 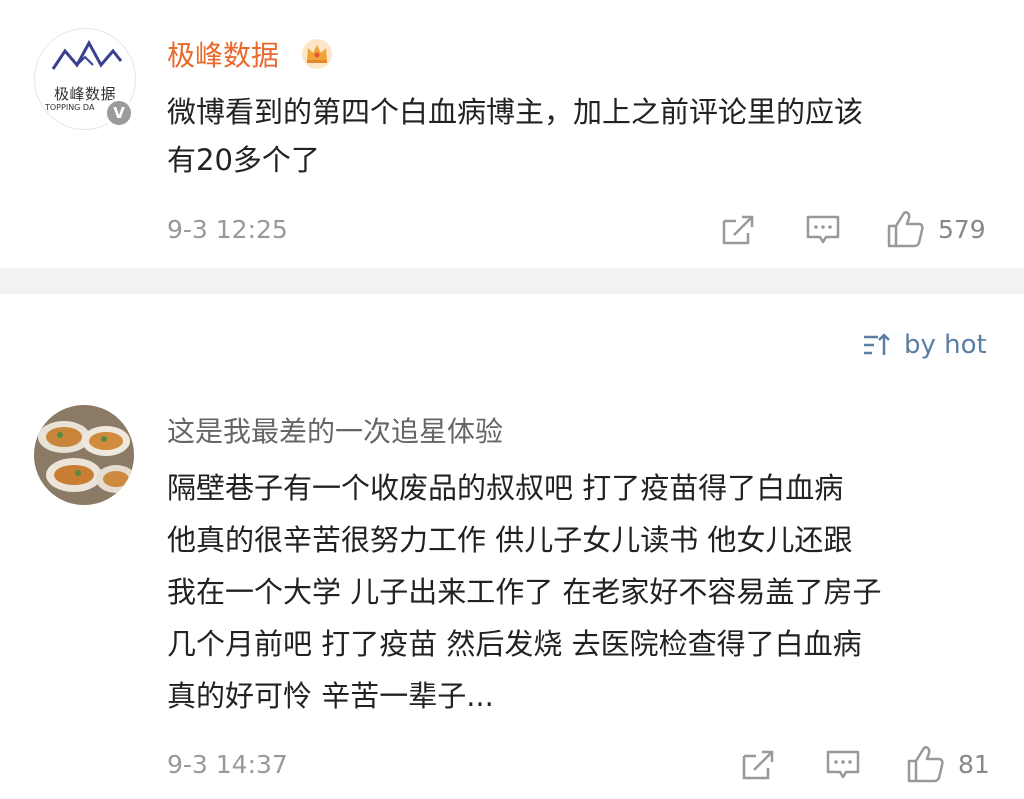 What do you see at coordinates (70, 107) in the screenshot?
I see `avatar-logo-subtext: TOPPING DA` at bounding box center [70, 107].